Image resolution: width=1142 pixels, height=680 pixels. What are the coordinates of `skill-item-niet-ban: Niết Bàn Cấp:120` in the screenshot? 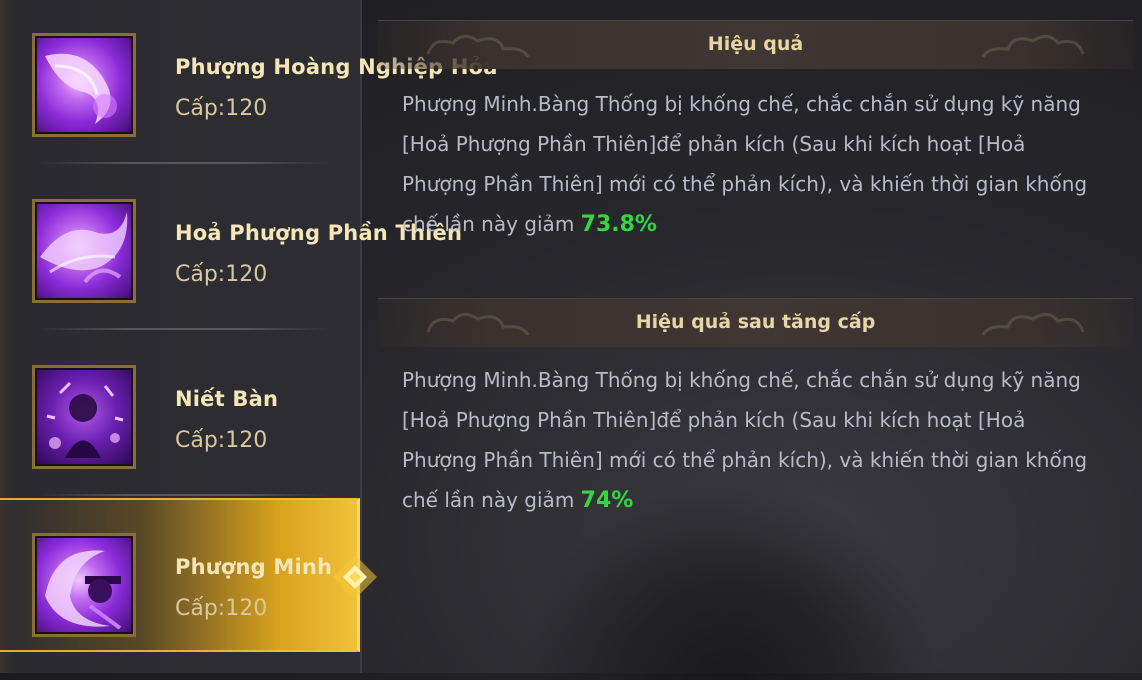 It's located at (180, 400).